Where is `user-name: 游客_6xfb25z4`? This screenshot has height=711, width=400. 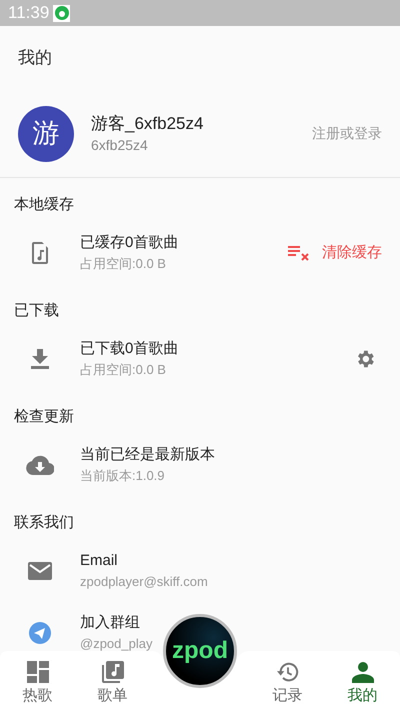 user-name: 游客_6xfb25z4 is located at coordinates (147, 123).